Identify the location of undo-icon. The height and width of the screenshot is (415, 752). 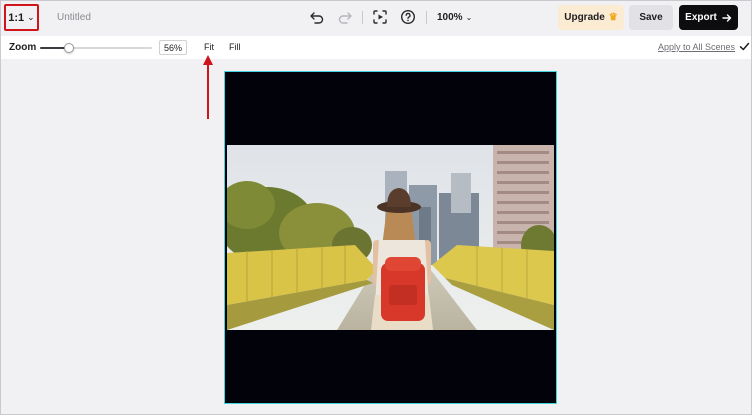
(317, 17).